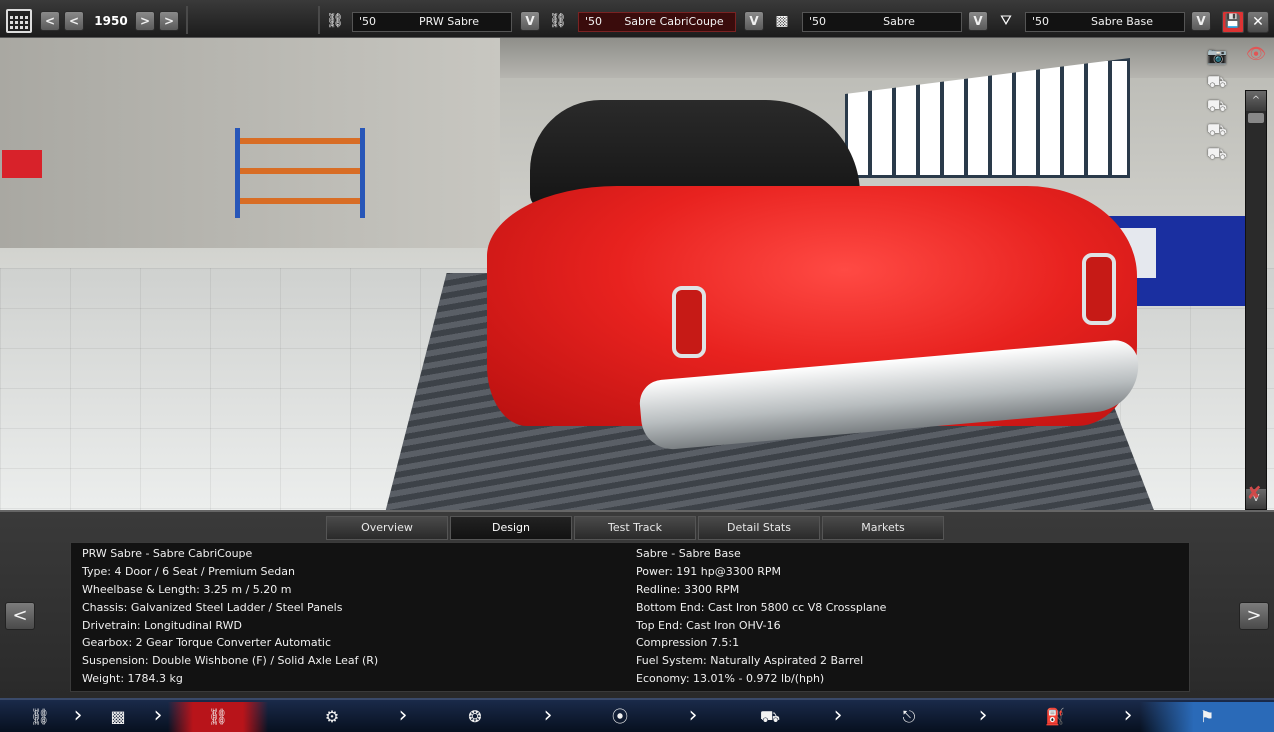 Image resolution: width=1274 pixels, height=732 pixels. What do you see at coordinates (1258, 22) in the screenshot?
I see `close-icon: ✕` at bounding box center [1258, 22].